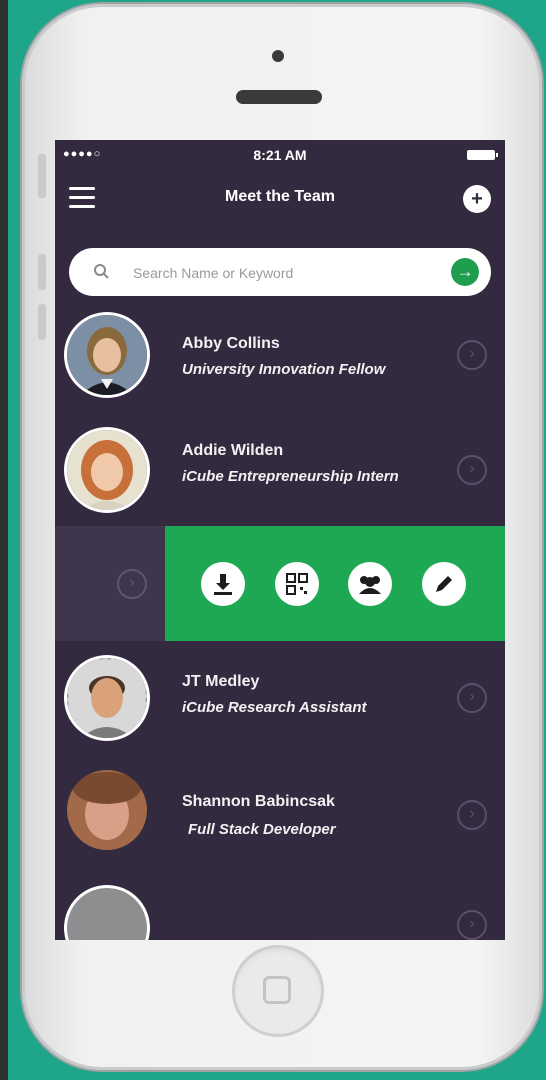 Image resolution: width=546 pixels, height=1080 pixels. What do you see at coordinates (284, 369) in the screenshot?
I see `member-role: University Innovation Fellow` at bounding box center [284, 369].